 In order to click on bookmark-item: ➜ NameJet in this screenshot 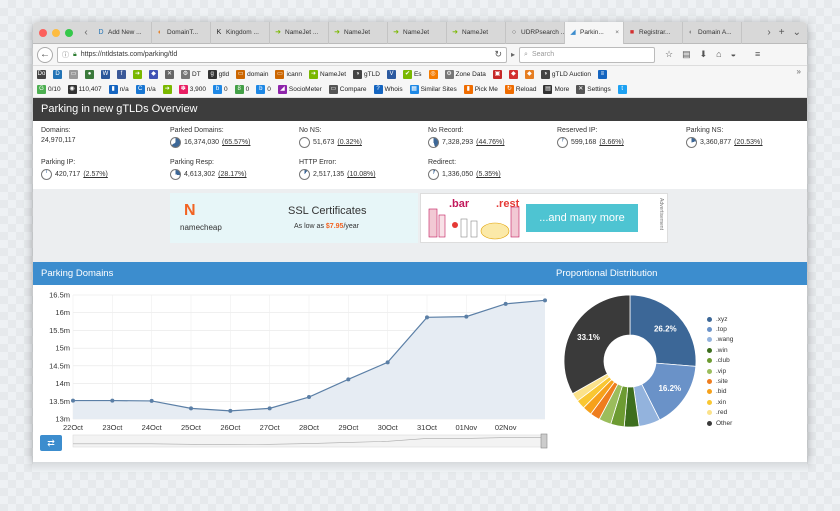, I will do `click(327, 74)`.